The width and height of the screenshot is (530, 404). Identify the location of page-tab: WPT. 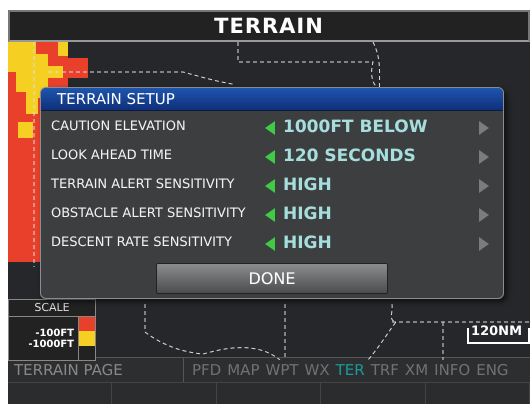
(282, 370).